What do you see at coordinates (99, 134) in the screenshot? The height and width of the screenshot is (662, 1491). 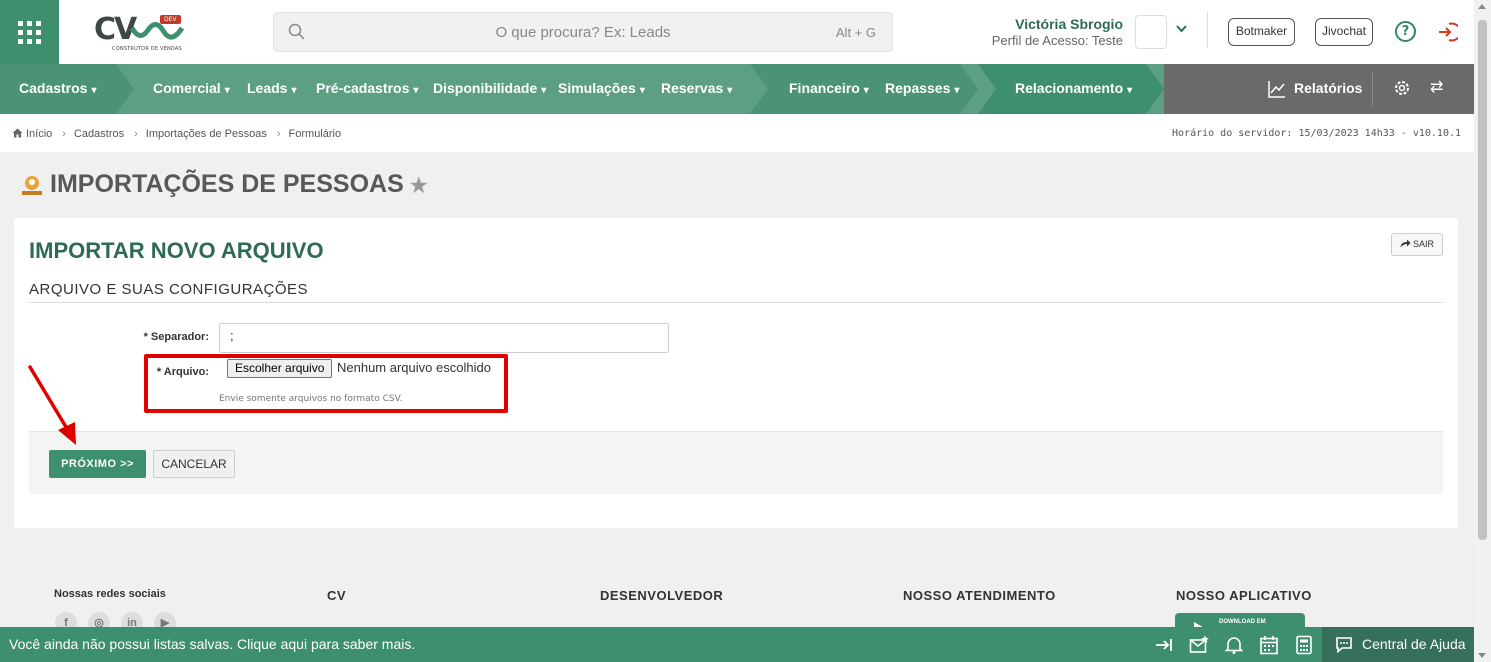 I see `breadcrumb-cadastros: Cadastros` at bounding box center [99, 134].